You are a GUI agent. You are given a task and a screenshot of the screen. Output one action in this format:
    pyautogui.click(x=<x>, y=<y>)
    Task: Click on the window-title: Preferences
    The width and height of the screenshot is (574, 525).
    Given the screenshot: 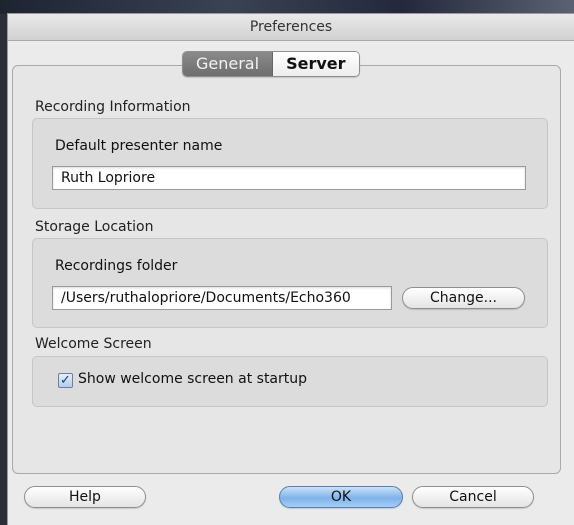 What is the action you would take?
    pyautogui.click(x=291, y=27)
    